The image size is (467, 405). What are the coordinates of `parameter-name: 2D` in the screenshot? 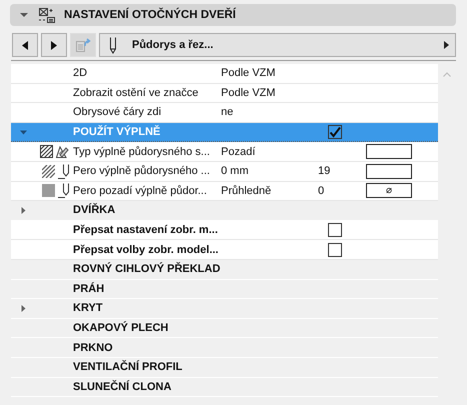 It's located at (80, 73).